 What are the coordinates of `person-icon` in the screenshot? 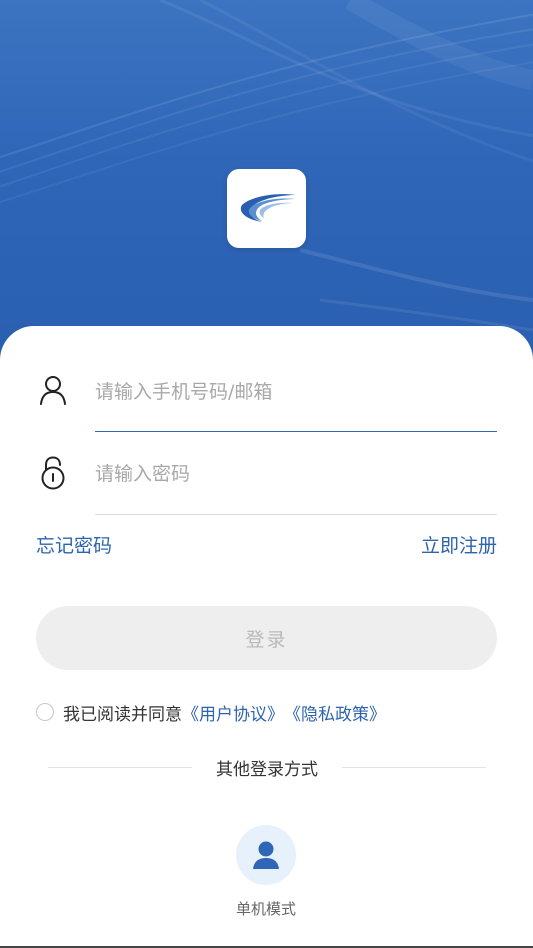 It's located at (266, 855).